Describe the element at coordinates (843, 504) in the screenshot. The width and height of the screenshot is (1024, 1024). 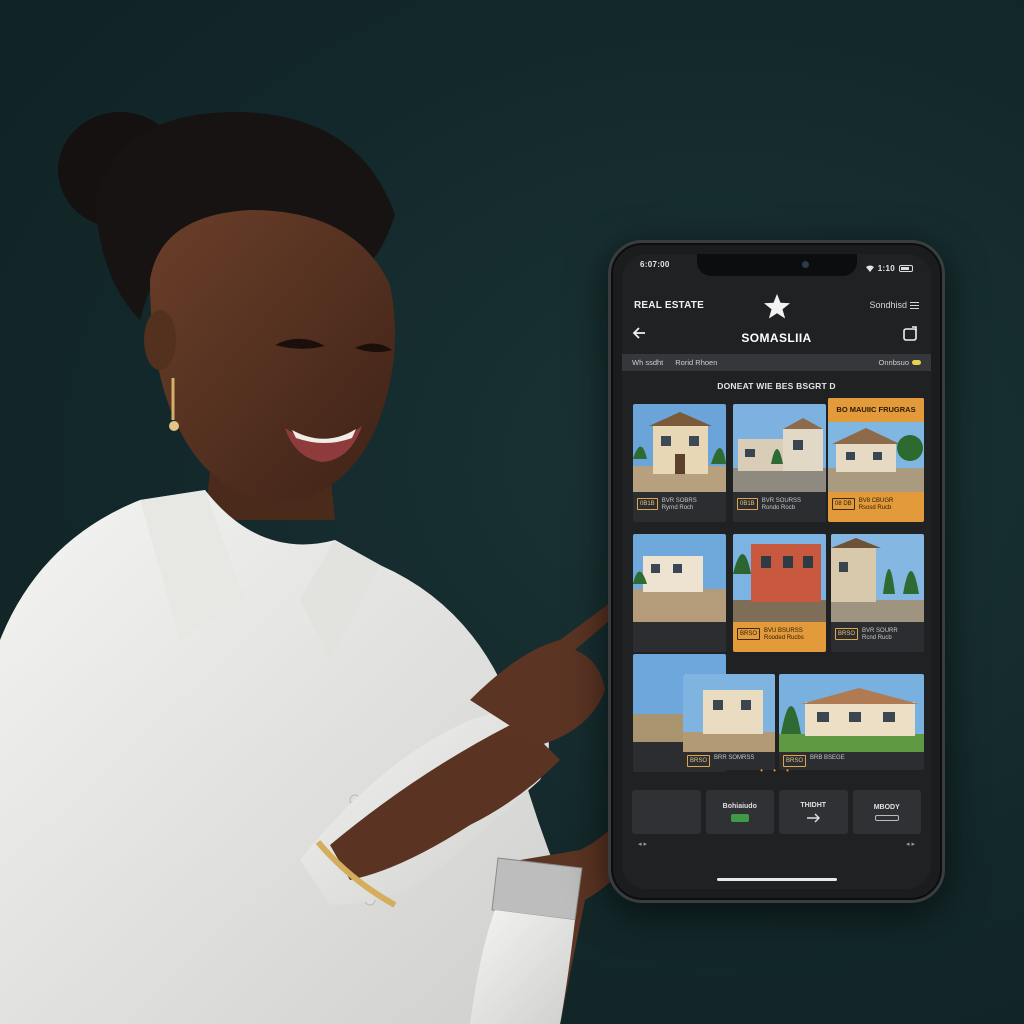
I see `listing-badge: 08 DB` at that location.